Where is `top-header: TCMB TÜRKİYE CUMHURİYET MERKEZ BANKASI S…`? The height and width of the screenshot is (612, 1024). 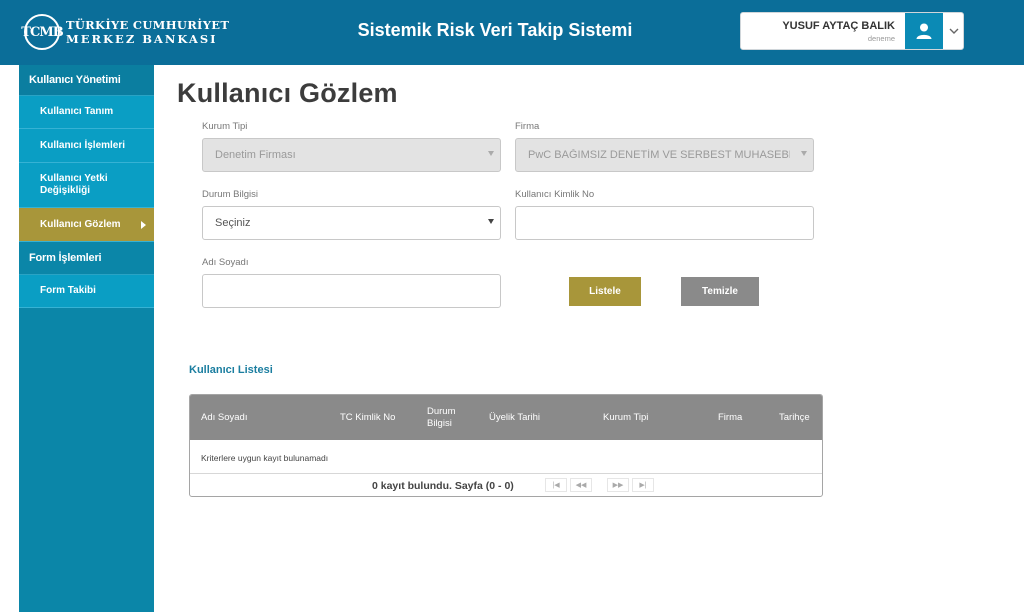 top-header: TCMB TÜRKİYE CUMHURİYET MERKEZ BANKASI S… is located at coordinates (512, 32).